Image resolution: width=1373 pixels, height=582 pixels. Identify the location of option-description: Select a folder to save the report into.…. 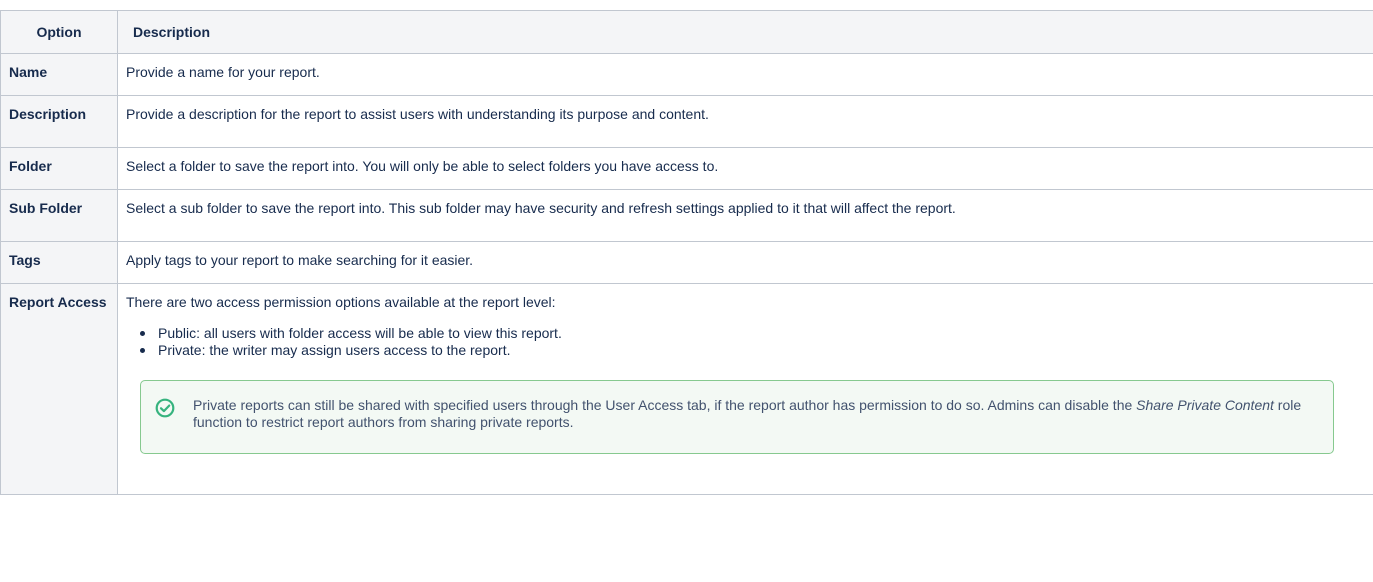
(745, 168).